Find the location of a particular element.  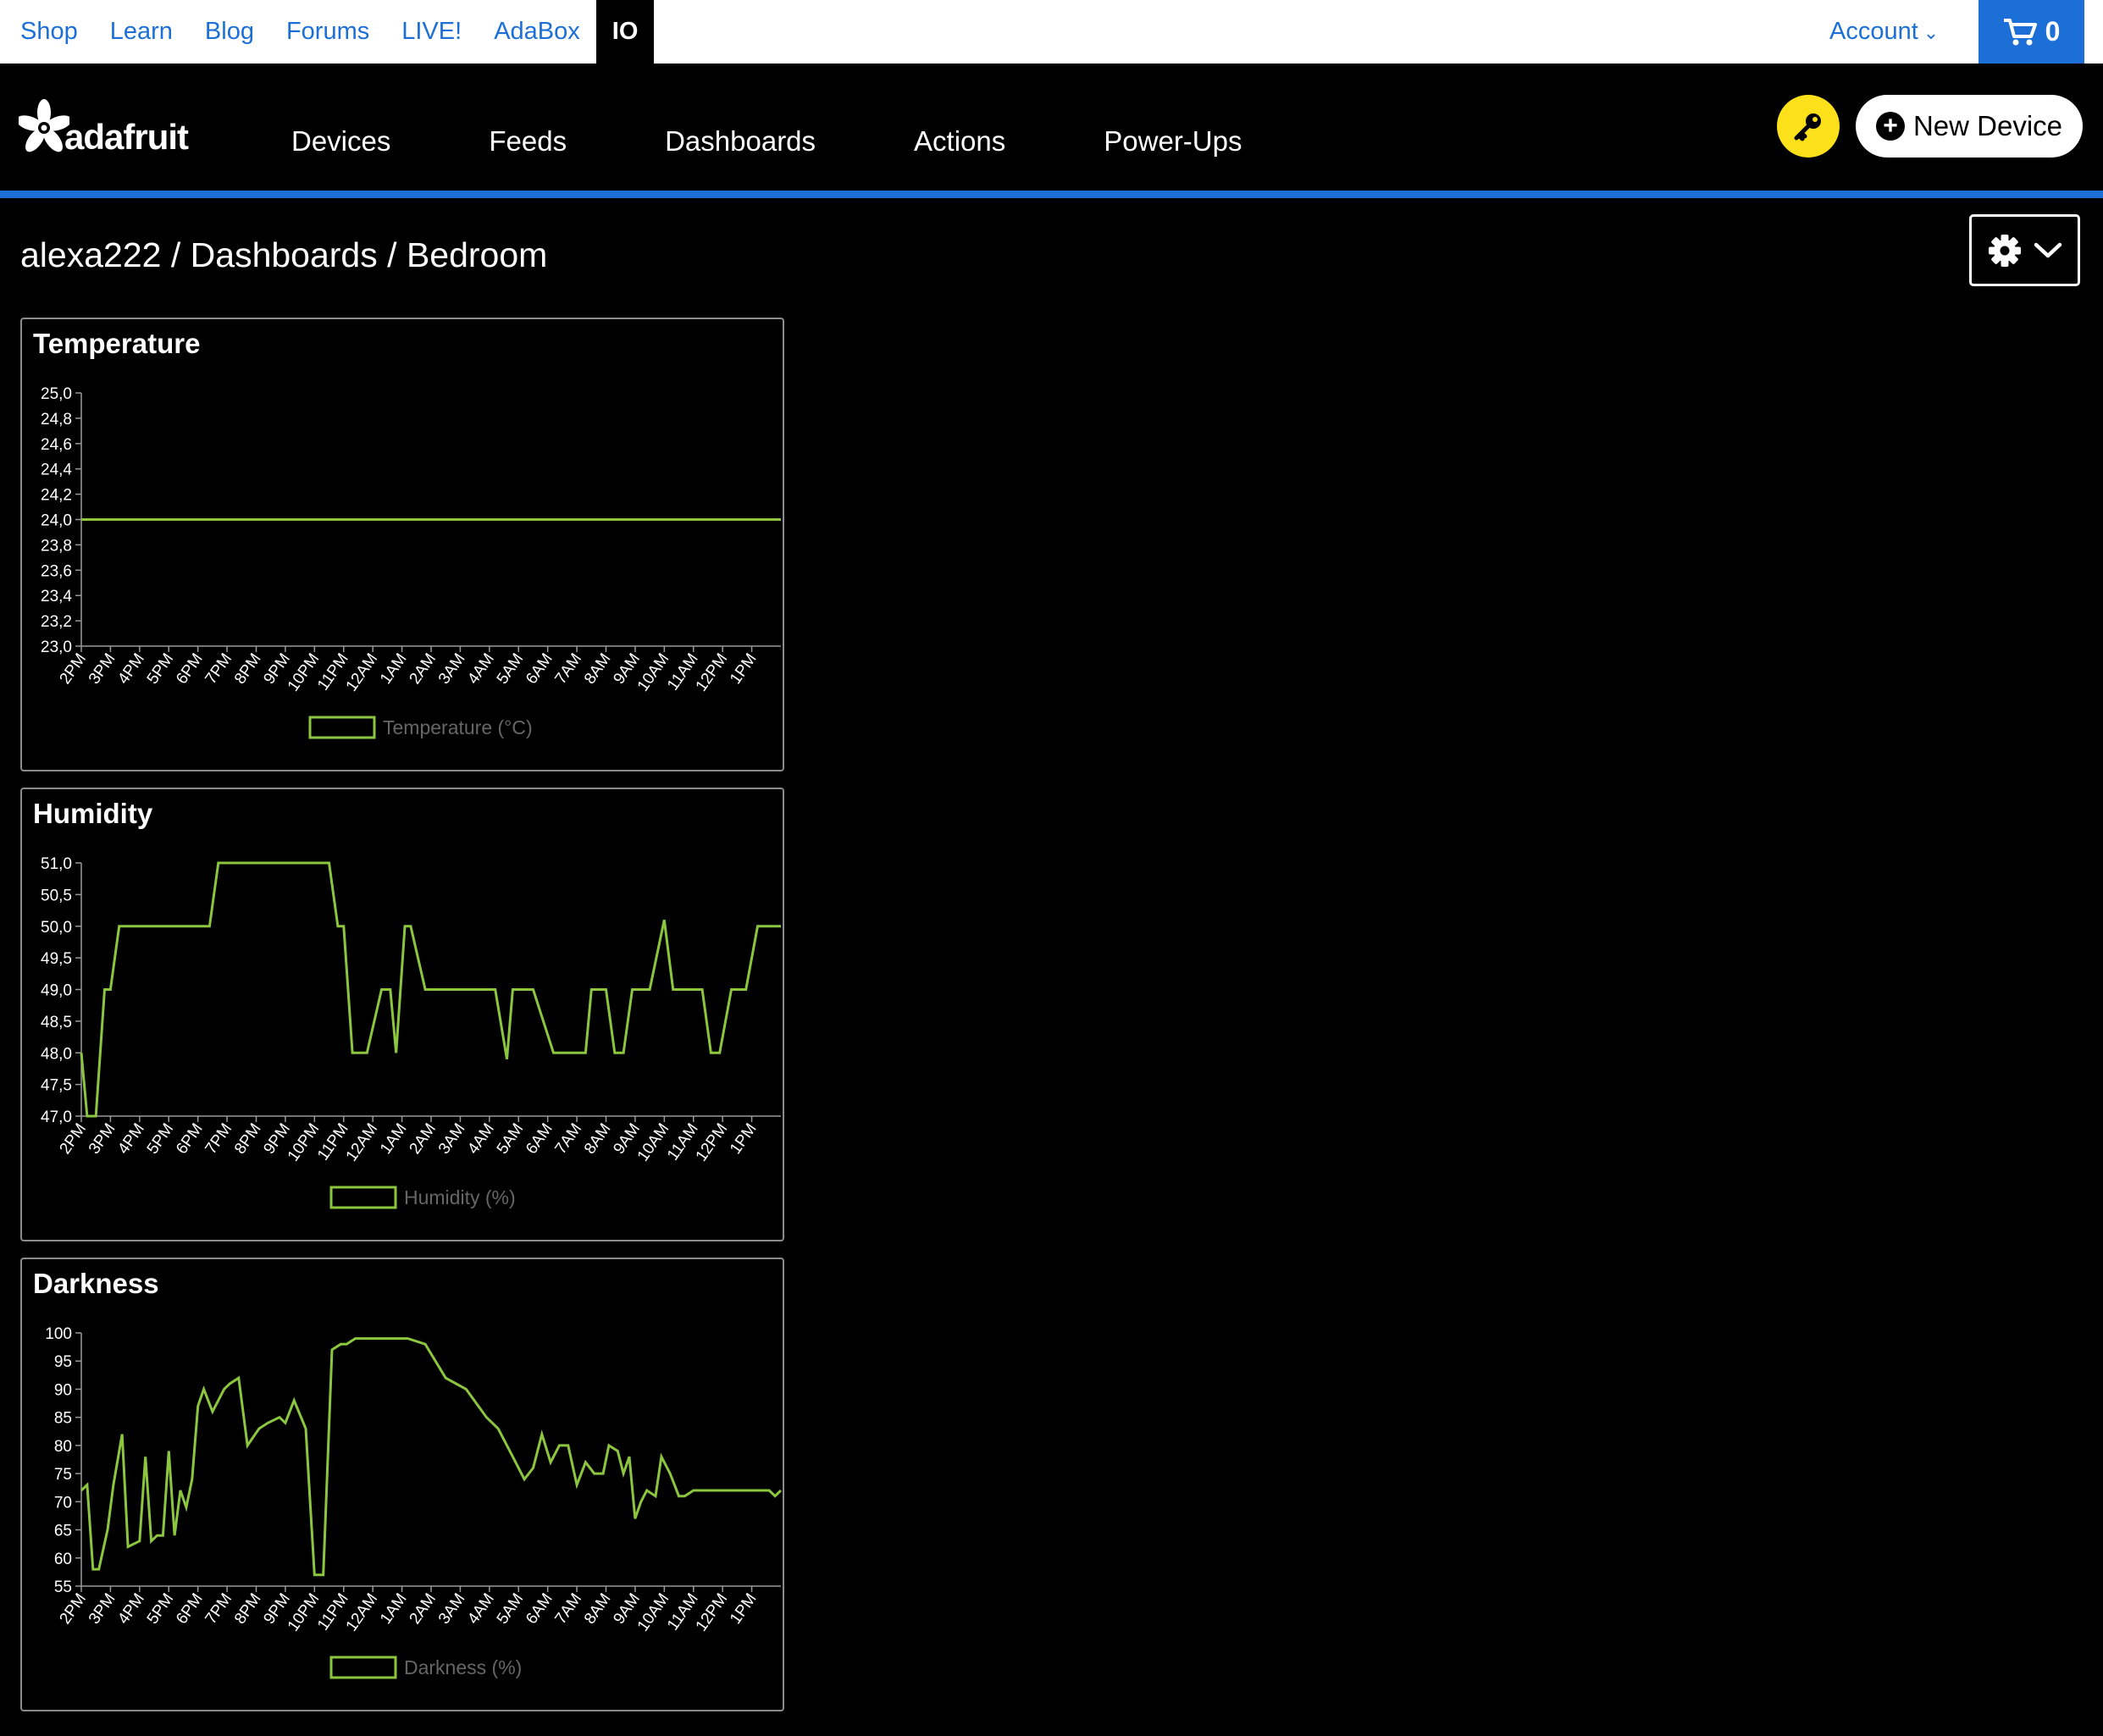

y-tick-label: 23,8 is located at coordinates (56, 546).